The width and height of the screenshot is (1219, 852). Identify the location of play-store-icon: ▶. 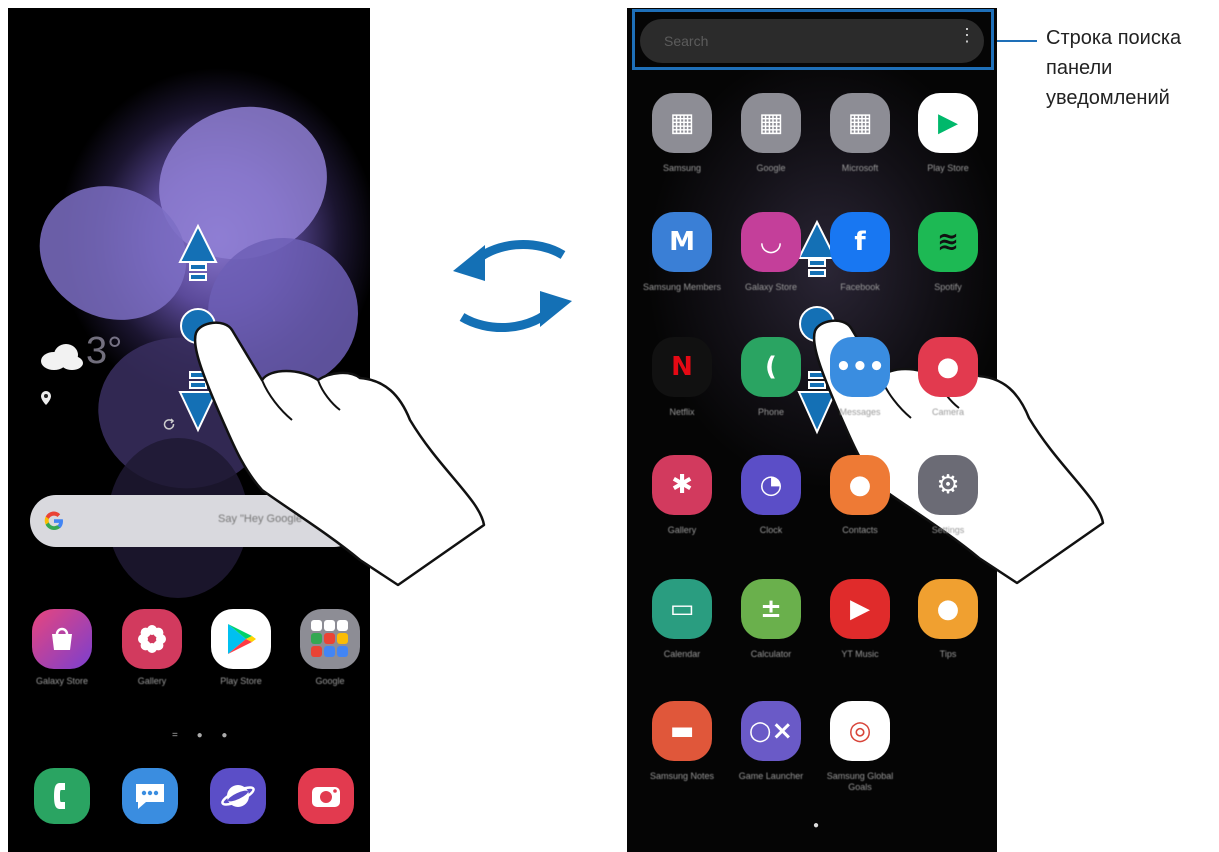
(948, 123).